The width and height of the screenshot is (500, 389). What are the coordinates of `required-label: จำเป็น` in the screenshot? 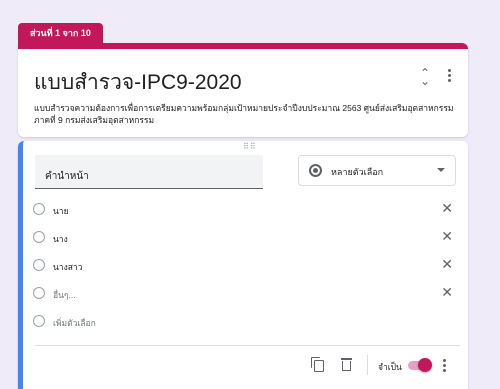 It's located at (390, 367).